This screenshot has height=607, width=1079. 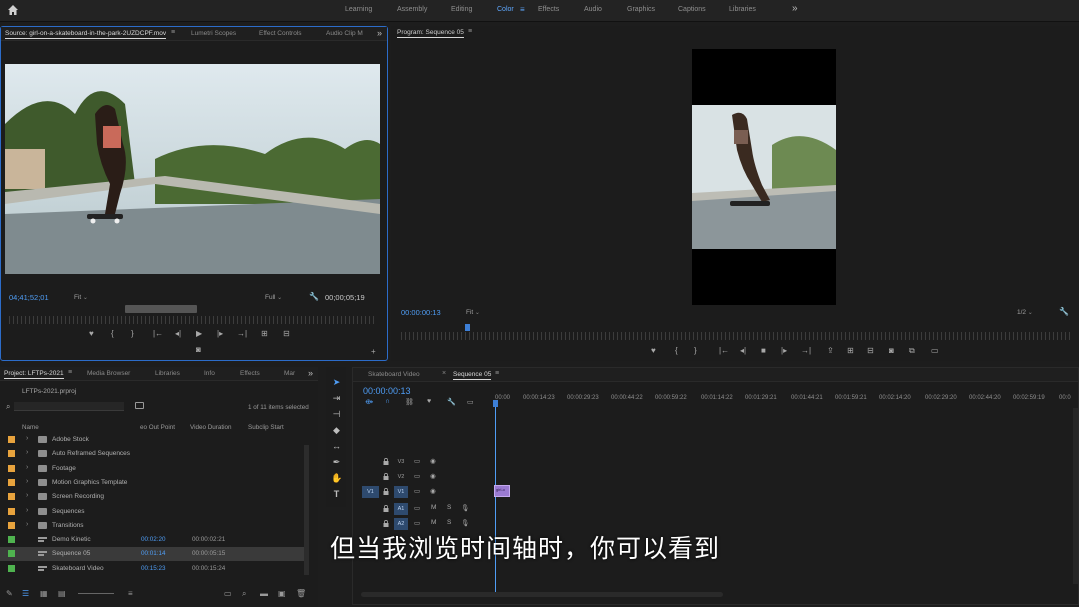 What do you see at coordinates (430, 33) in the screenshot?
I see `tab-program: Program: Sequence 05` at bounding box center [430, 33].